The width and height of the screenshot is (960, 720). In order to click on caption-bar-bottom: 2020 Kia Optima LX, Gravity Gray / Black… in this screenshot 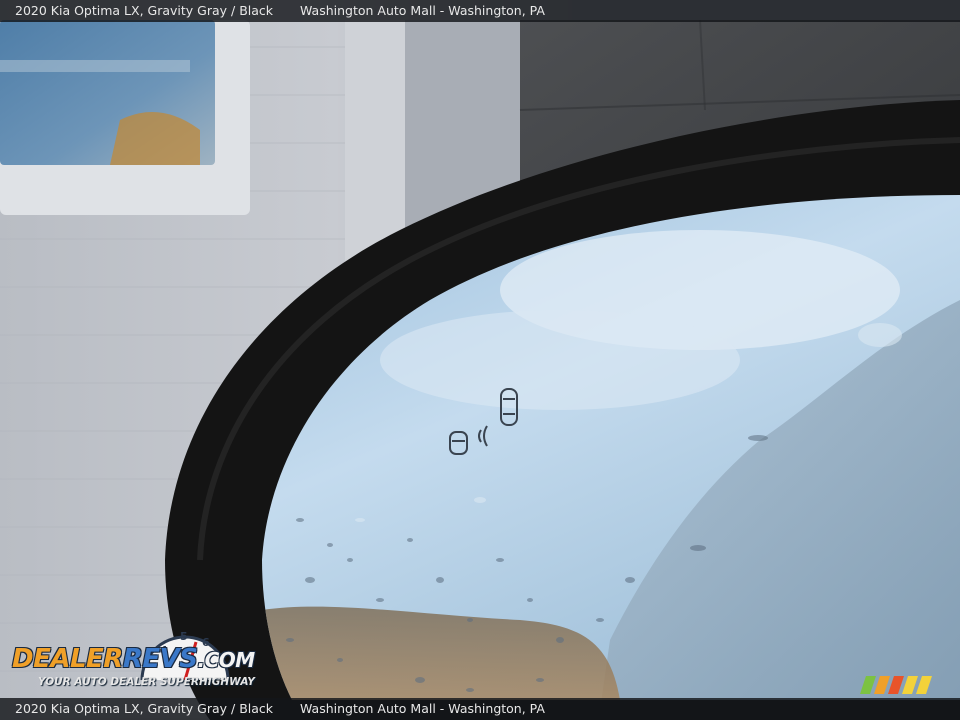, I will do `click(480, 709)`.